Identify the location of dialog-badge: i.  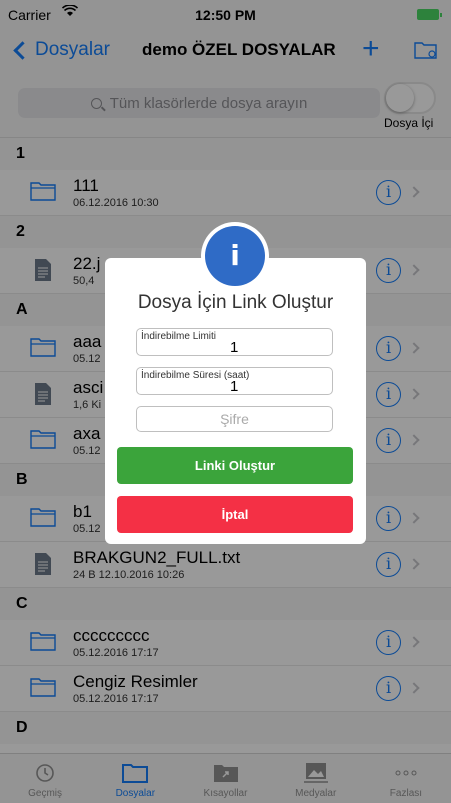
(235, 256).